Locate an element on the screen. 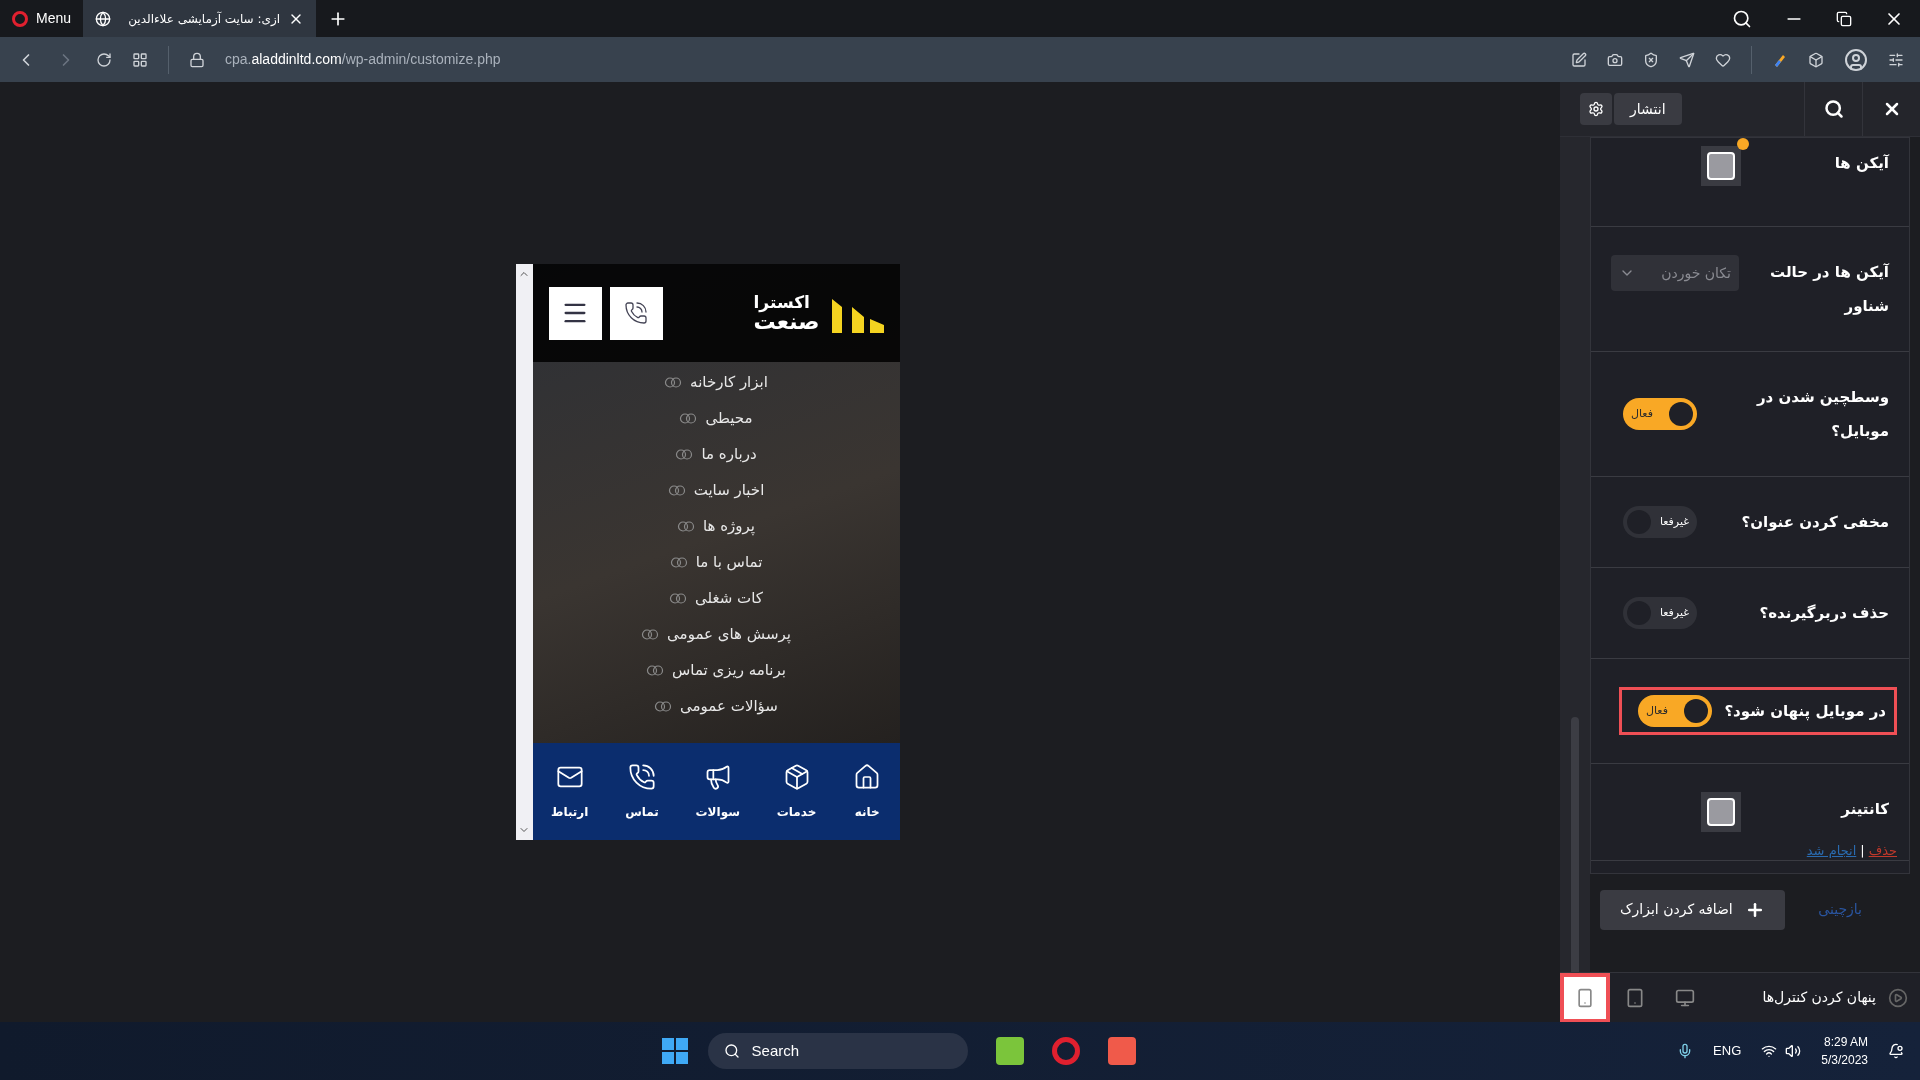  wifi-icon is located at coordinates (1769, 1051).